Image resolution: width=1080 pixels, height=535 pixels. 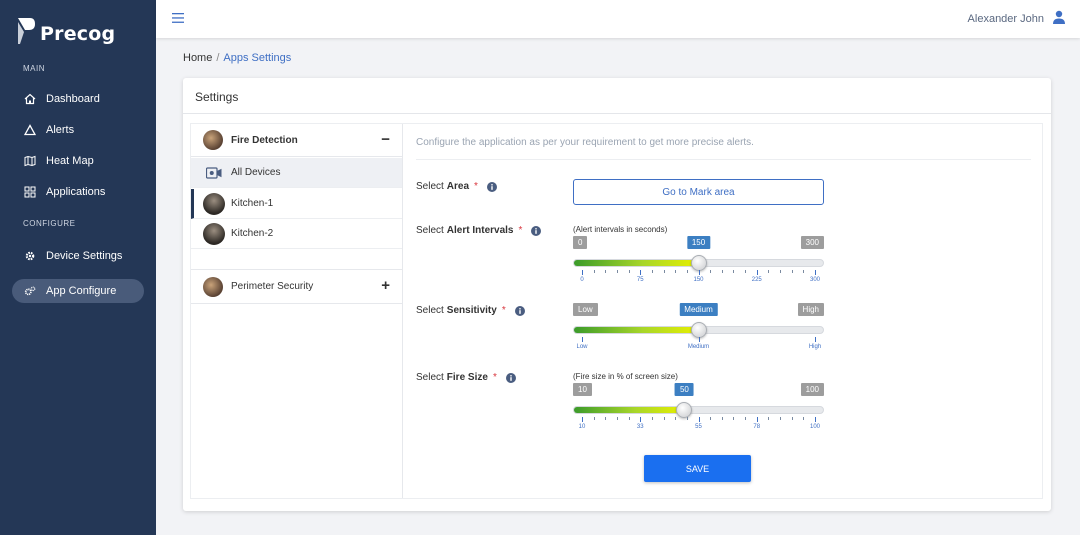 What do you see at coordinates (26, 31) in the screenshot?
I see `precog-logo-icon` at bounding box center [26, 31].